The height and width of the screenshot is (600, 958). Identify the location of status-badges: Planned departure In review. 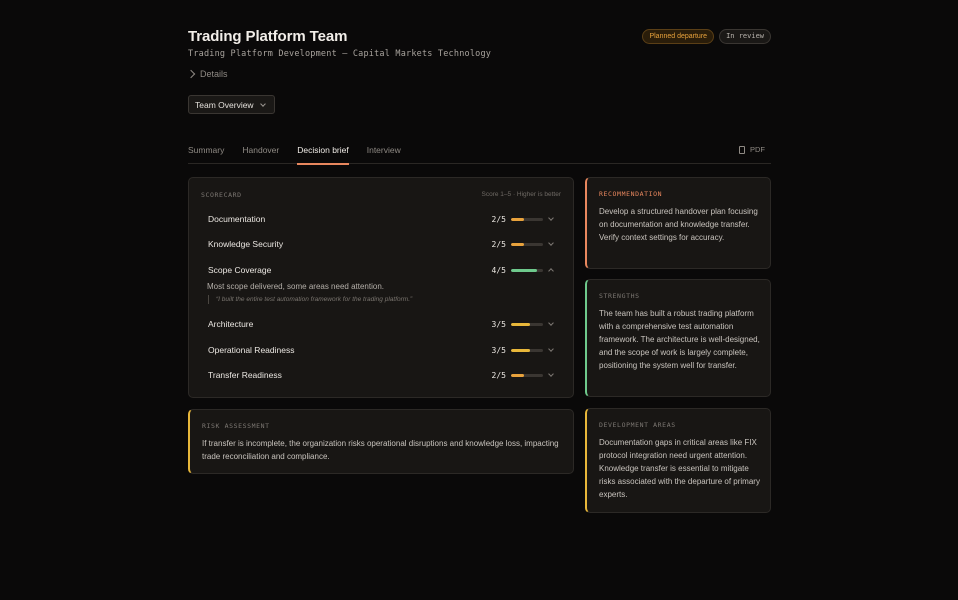
(706, 36).